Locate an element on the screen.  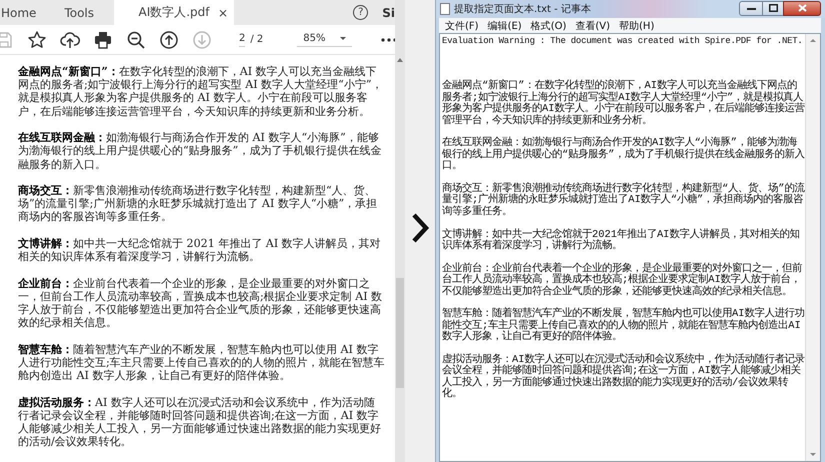
minimize-icon is located at coordinates (751, 8).